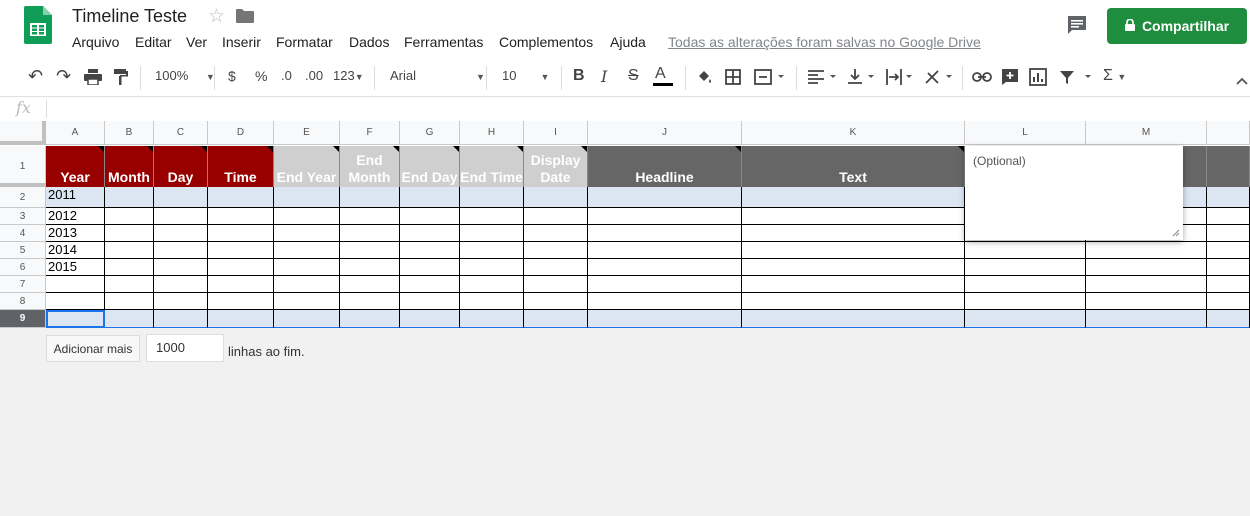 The width and height of the screenshot is (1250, 516). I want to click on row-header-7: 7, so click(23, 284).